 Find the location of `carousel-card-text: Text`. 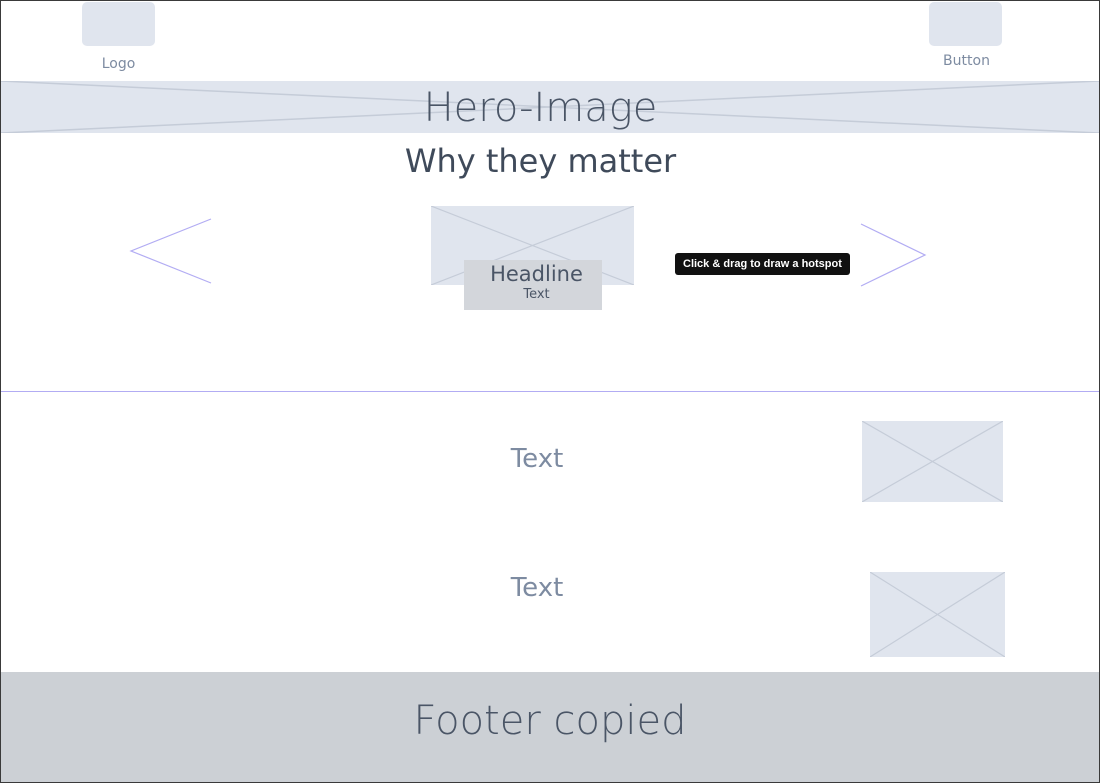

carousel-card-text: Text is located at coordinates (536, 294).